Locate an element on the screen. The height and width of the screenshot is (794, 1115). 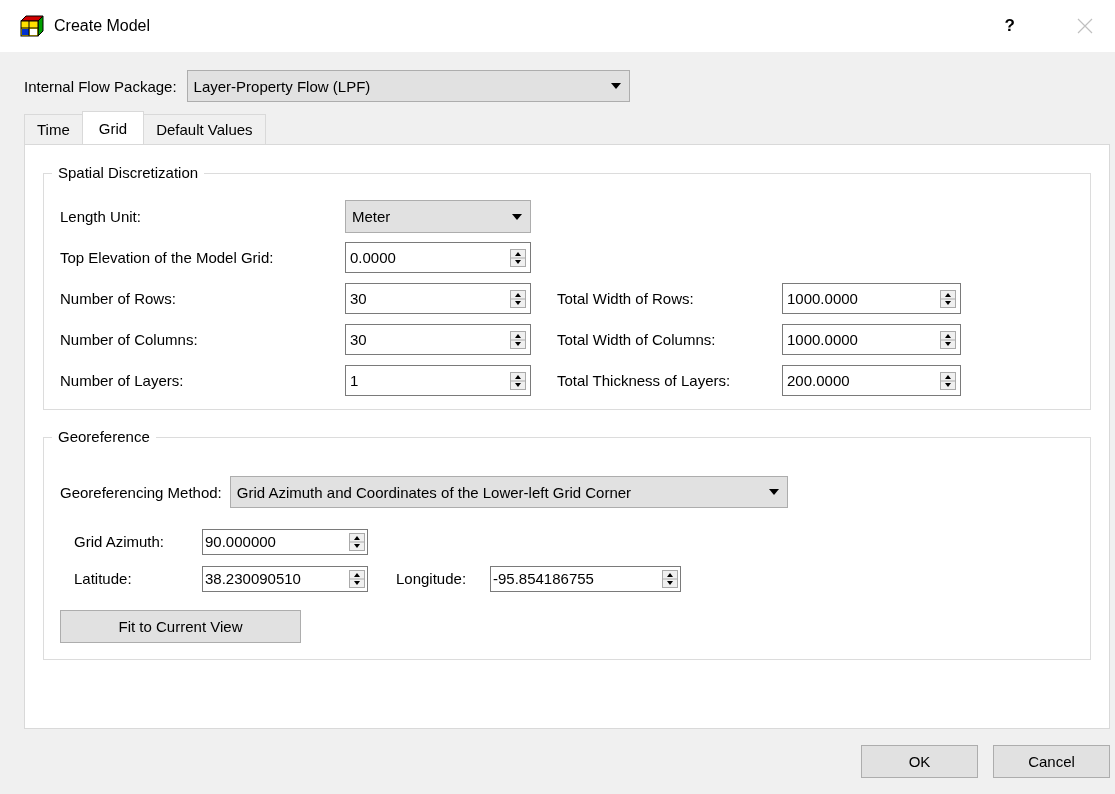
fit-button: Fit to Current View is located at coordinates (180, 626).